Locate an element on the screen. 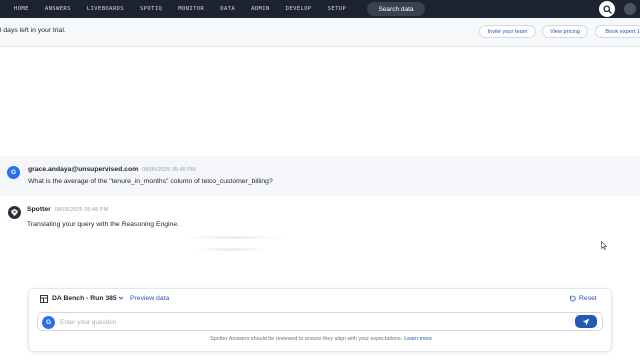 This screenshot has height=360, width=640. reset-label: Reset is located at coordinates (588, 298).